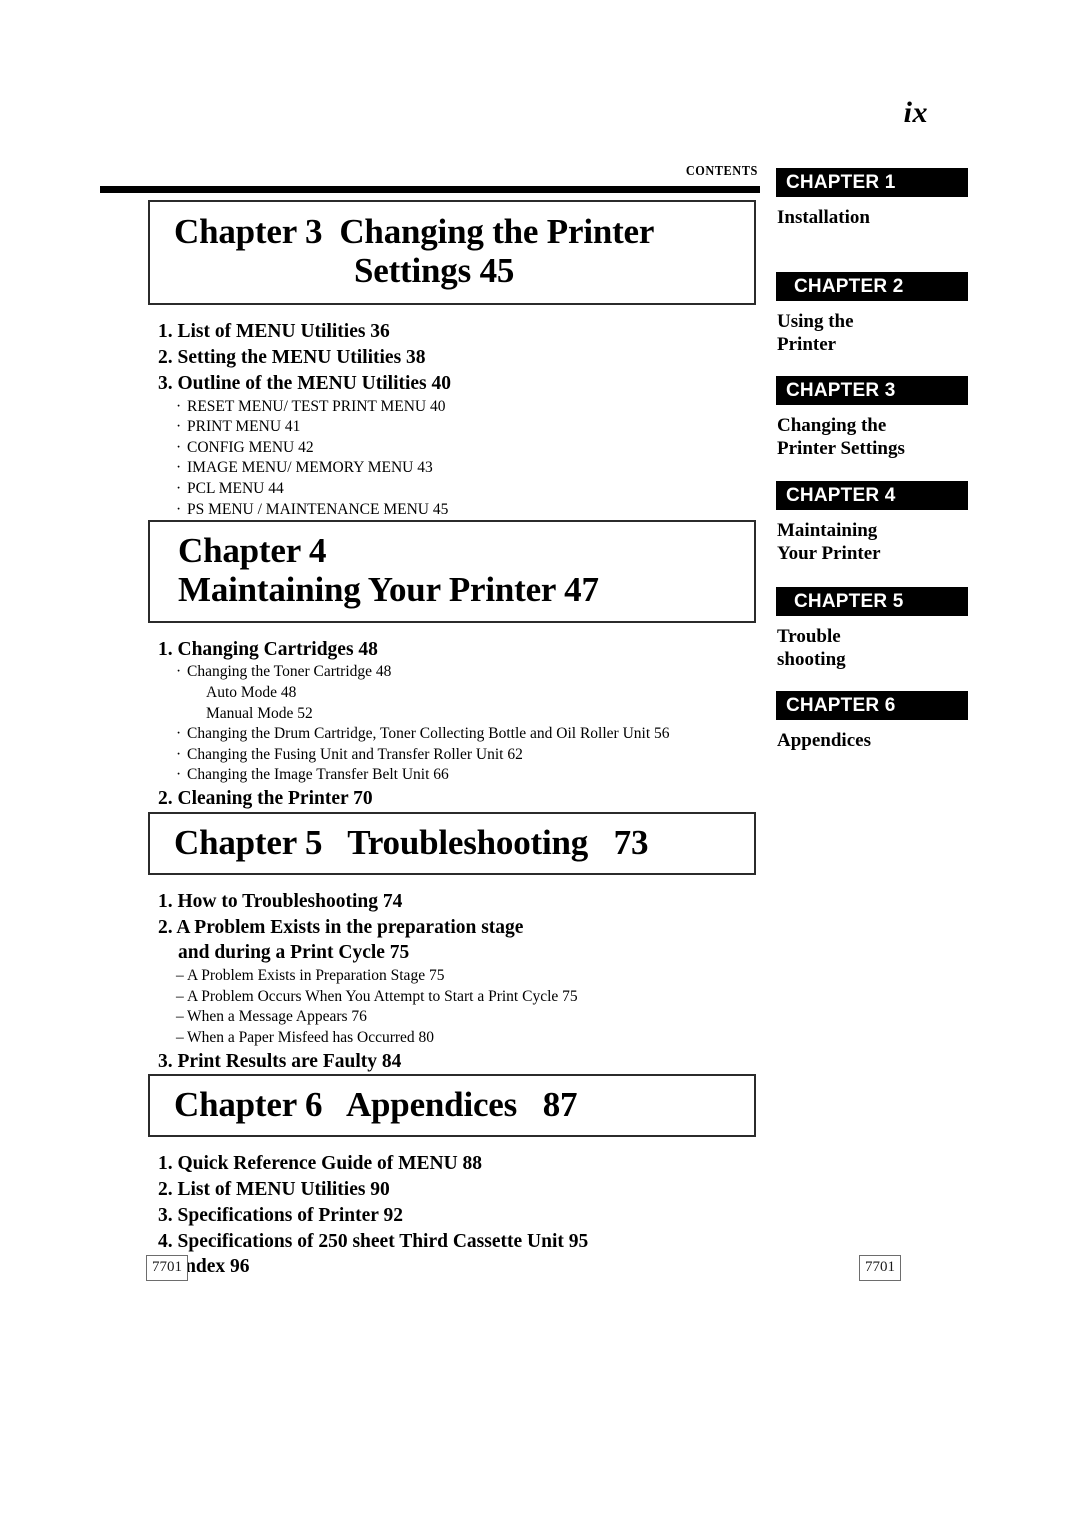 The height and width of the screenshot is (1528, 1080). What do you see at coordinates (452, 902) in the screenshot?
I see `toc-entry: 1. How to Troubleshooting 74` at bounding box center [452, 902].